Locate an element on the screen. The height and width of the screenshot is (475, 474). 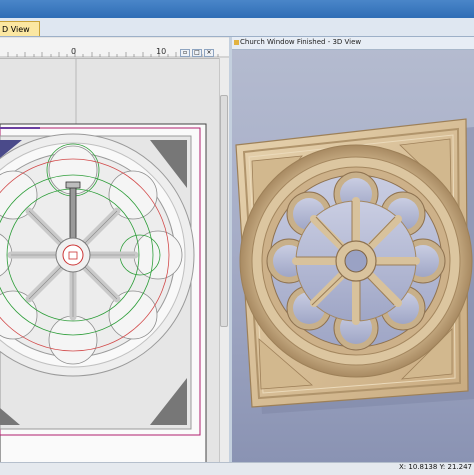
ruler-label-0: 0 is located at coordinates (74, 51).